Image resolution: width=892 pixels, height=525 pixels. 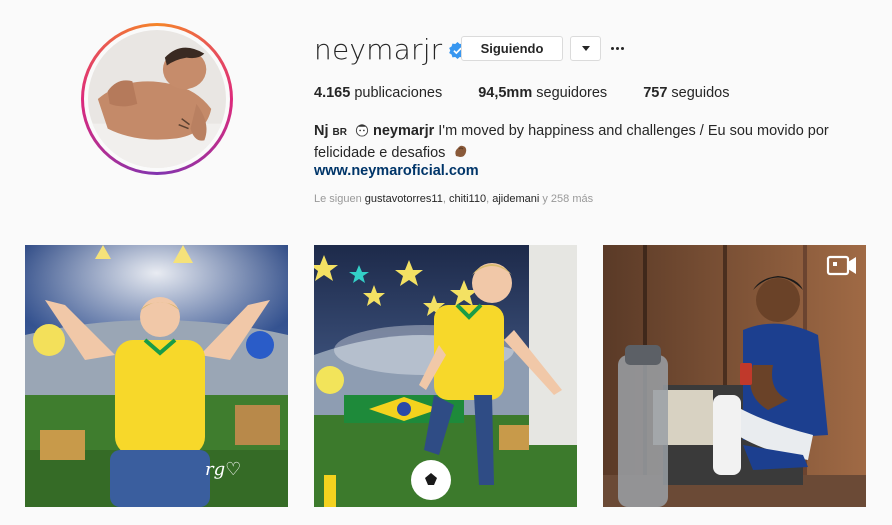 What do you see at coordinates (332, 93) in the screenshot?
I see `posts-count: 4.165` at bounding box center [332, 93].